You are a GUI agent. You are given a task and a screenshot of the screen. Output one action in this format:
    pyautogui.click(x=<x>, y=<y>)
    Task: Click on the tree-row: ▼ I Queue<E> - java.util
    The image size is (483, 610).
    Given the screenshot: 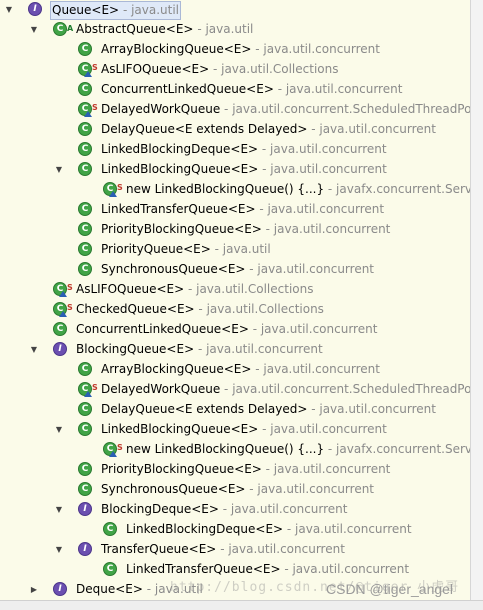 What is the action you would take?
    pyautogui.click(x=235, y=10)
    